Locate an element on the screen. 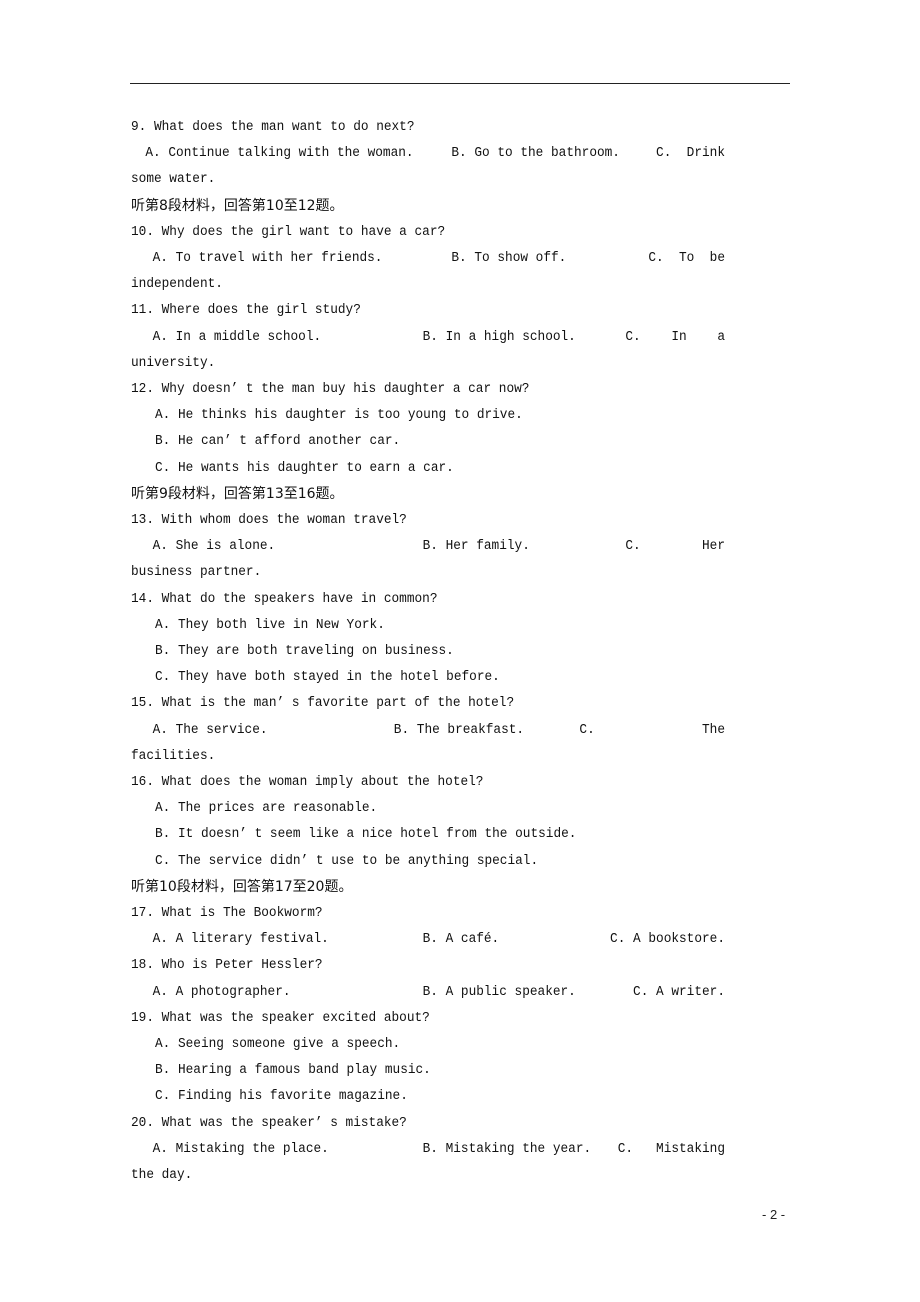 The width and height of the screenshot is (920, 1302). option-continuation: some water. is located at coordinates (173, 179).